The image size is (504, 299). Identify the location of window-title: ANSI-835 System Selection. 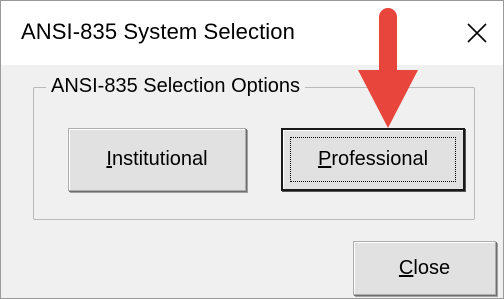
(158, 31).